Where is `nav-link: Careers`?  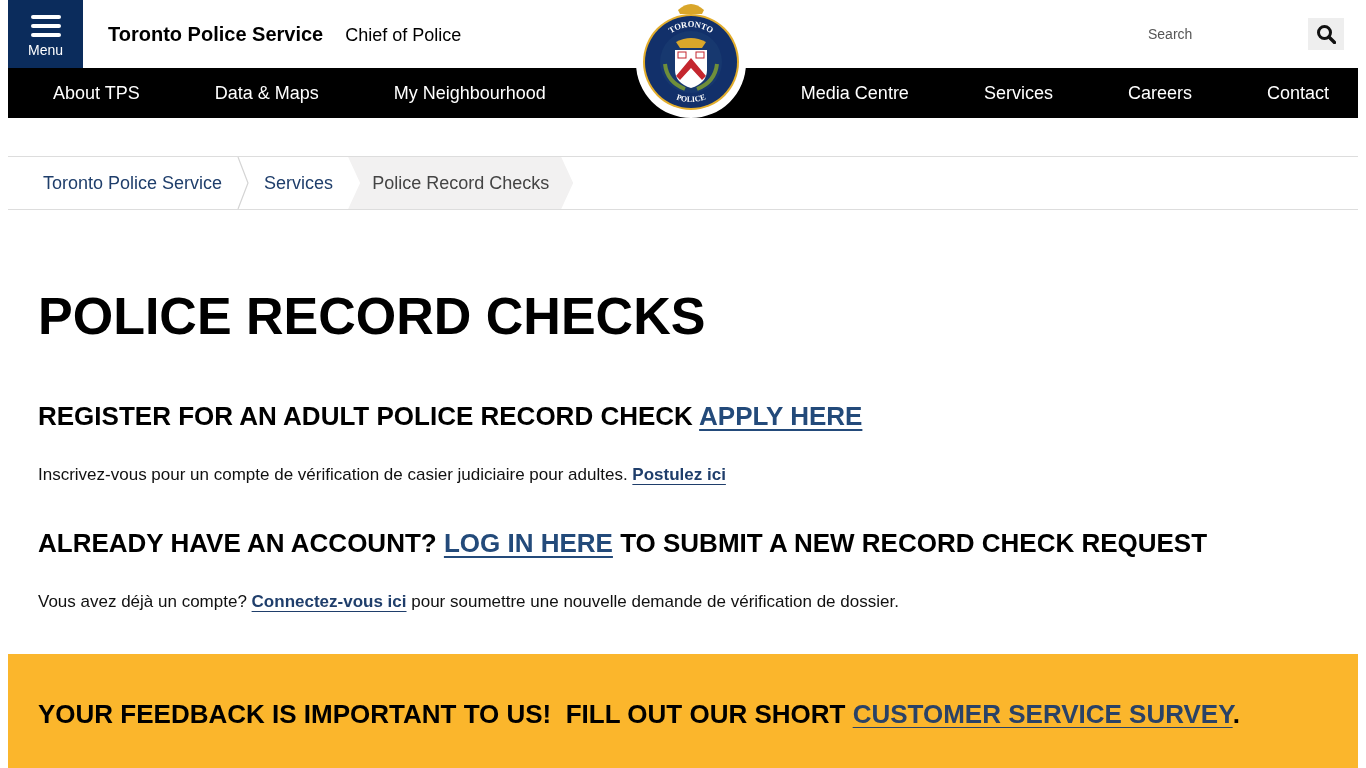 nav-link: Careers is located at coordinates (1159, 93).